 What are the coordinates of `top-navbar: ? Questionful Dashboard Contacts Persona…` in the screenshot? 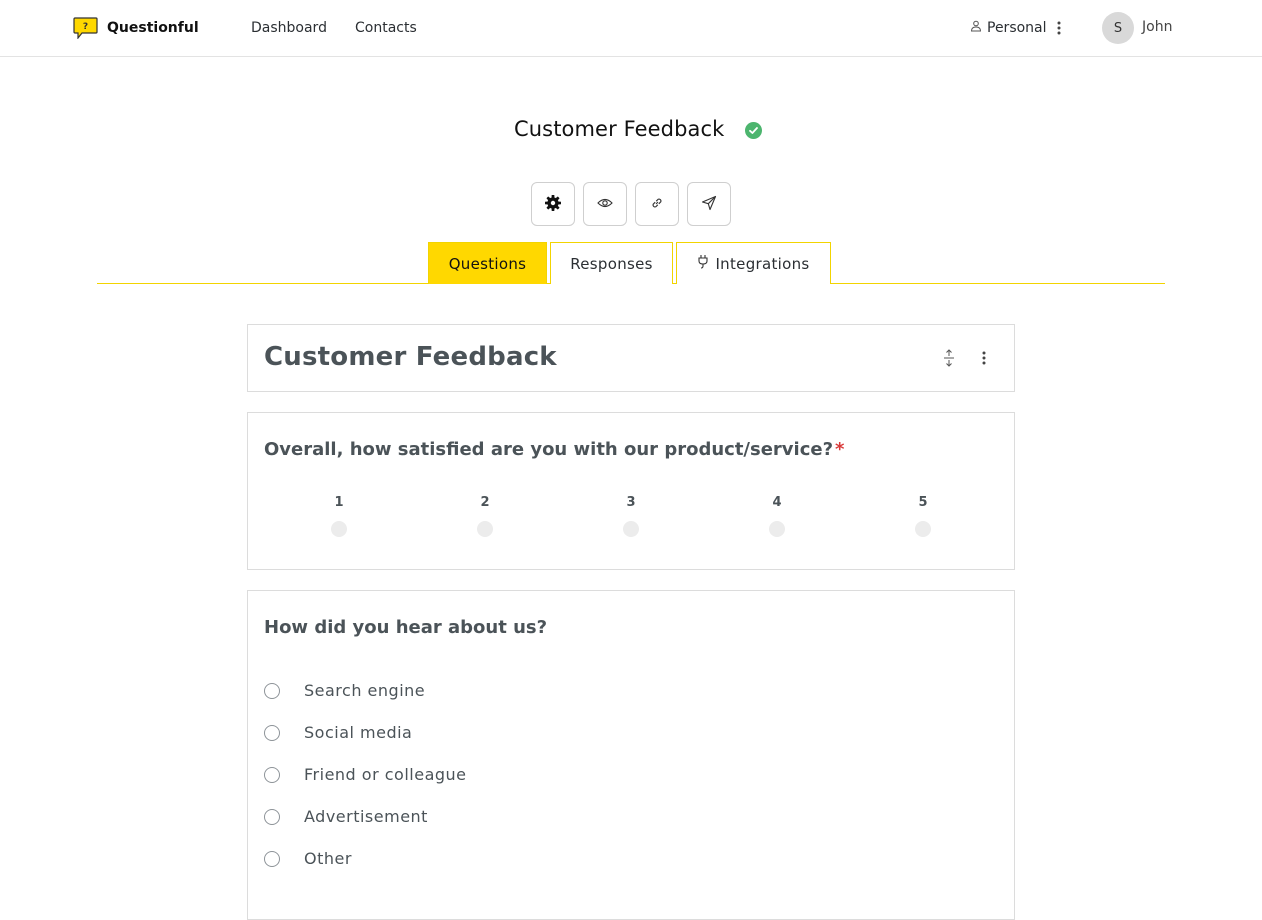 It's located at (631, 28).